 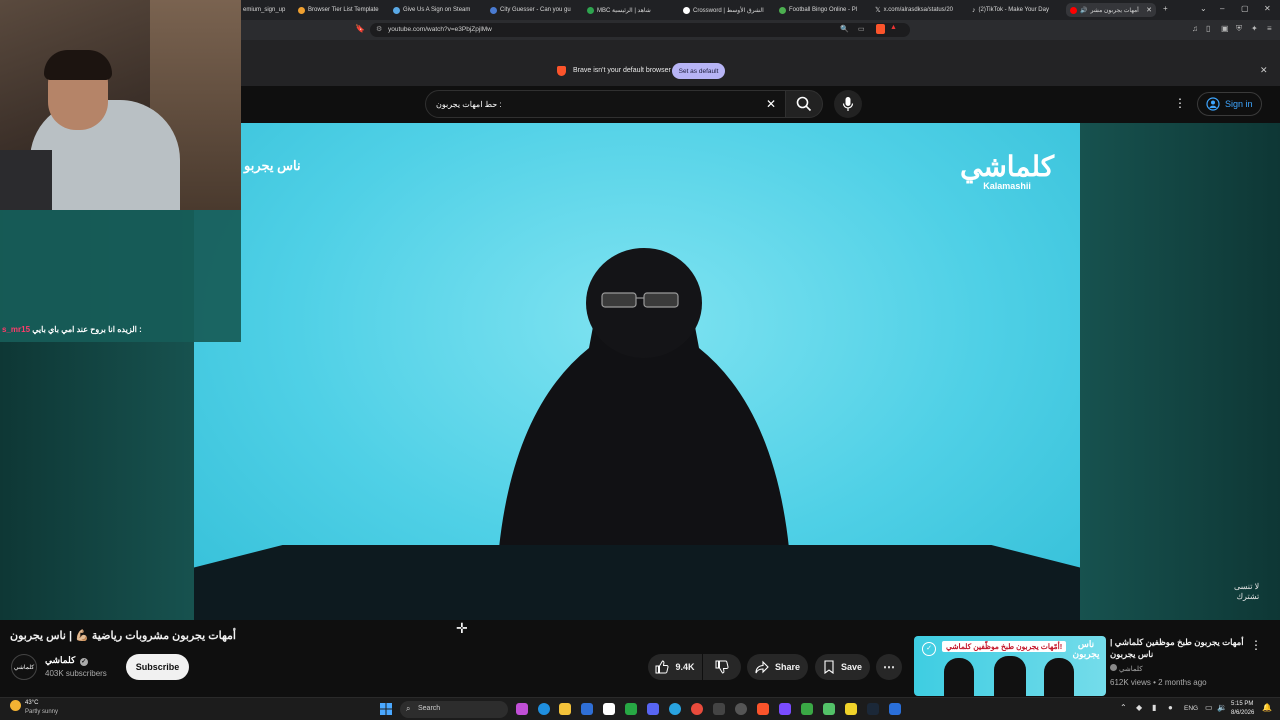 I want to click on youtube-favicon-icon, so click(x=1073, y=10).